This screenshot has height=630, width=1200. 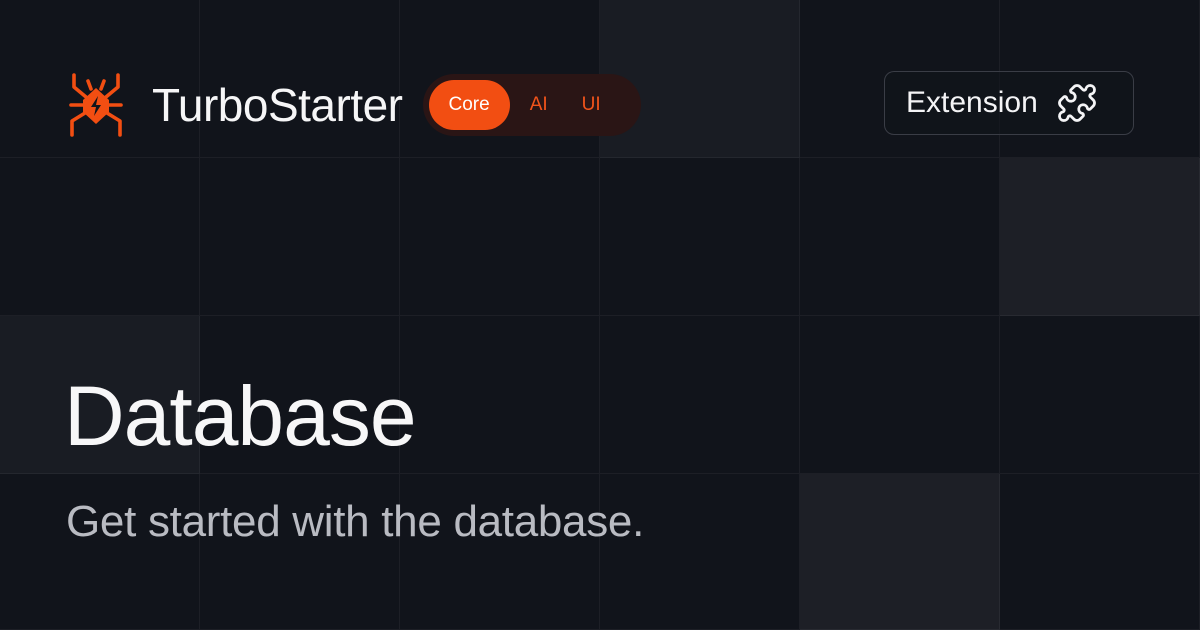 I want to click on extension-button: Extension, so click(x=1009, y=103).